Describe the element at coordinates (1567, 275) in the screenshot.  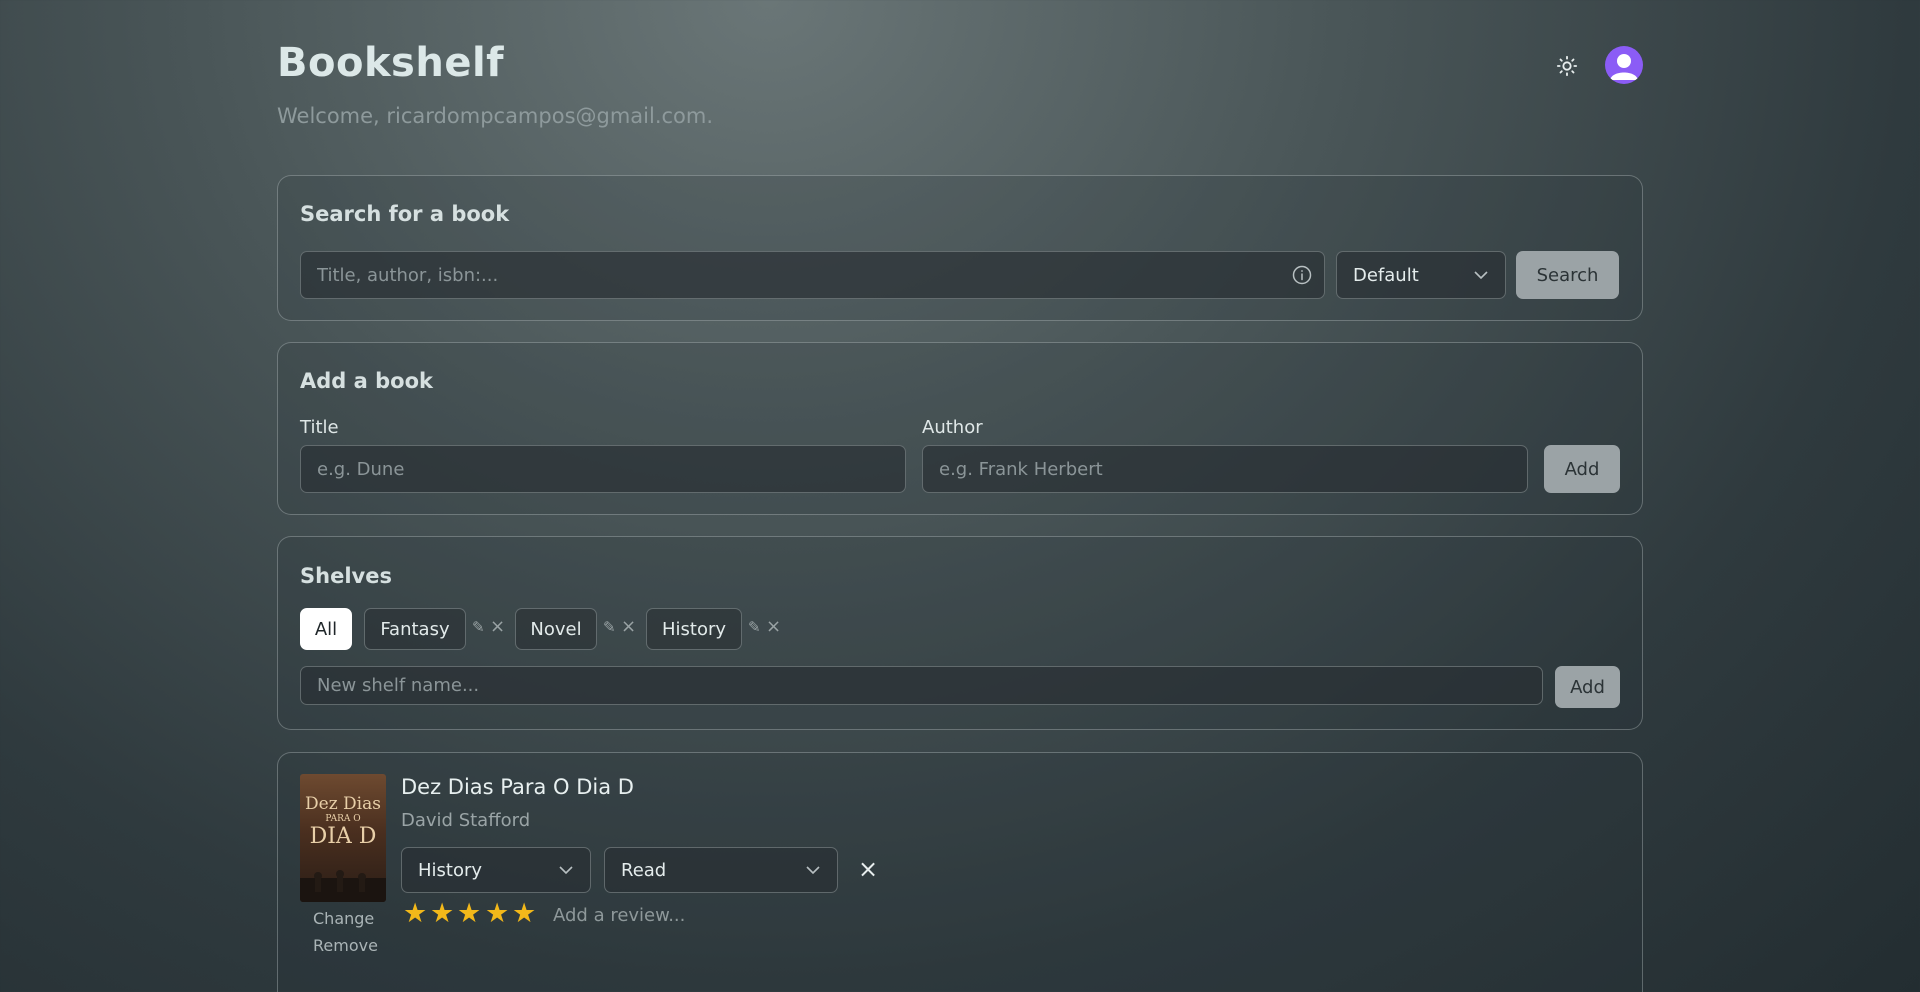
I see `search-button: Search` at that location.